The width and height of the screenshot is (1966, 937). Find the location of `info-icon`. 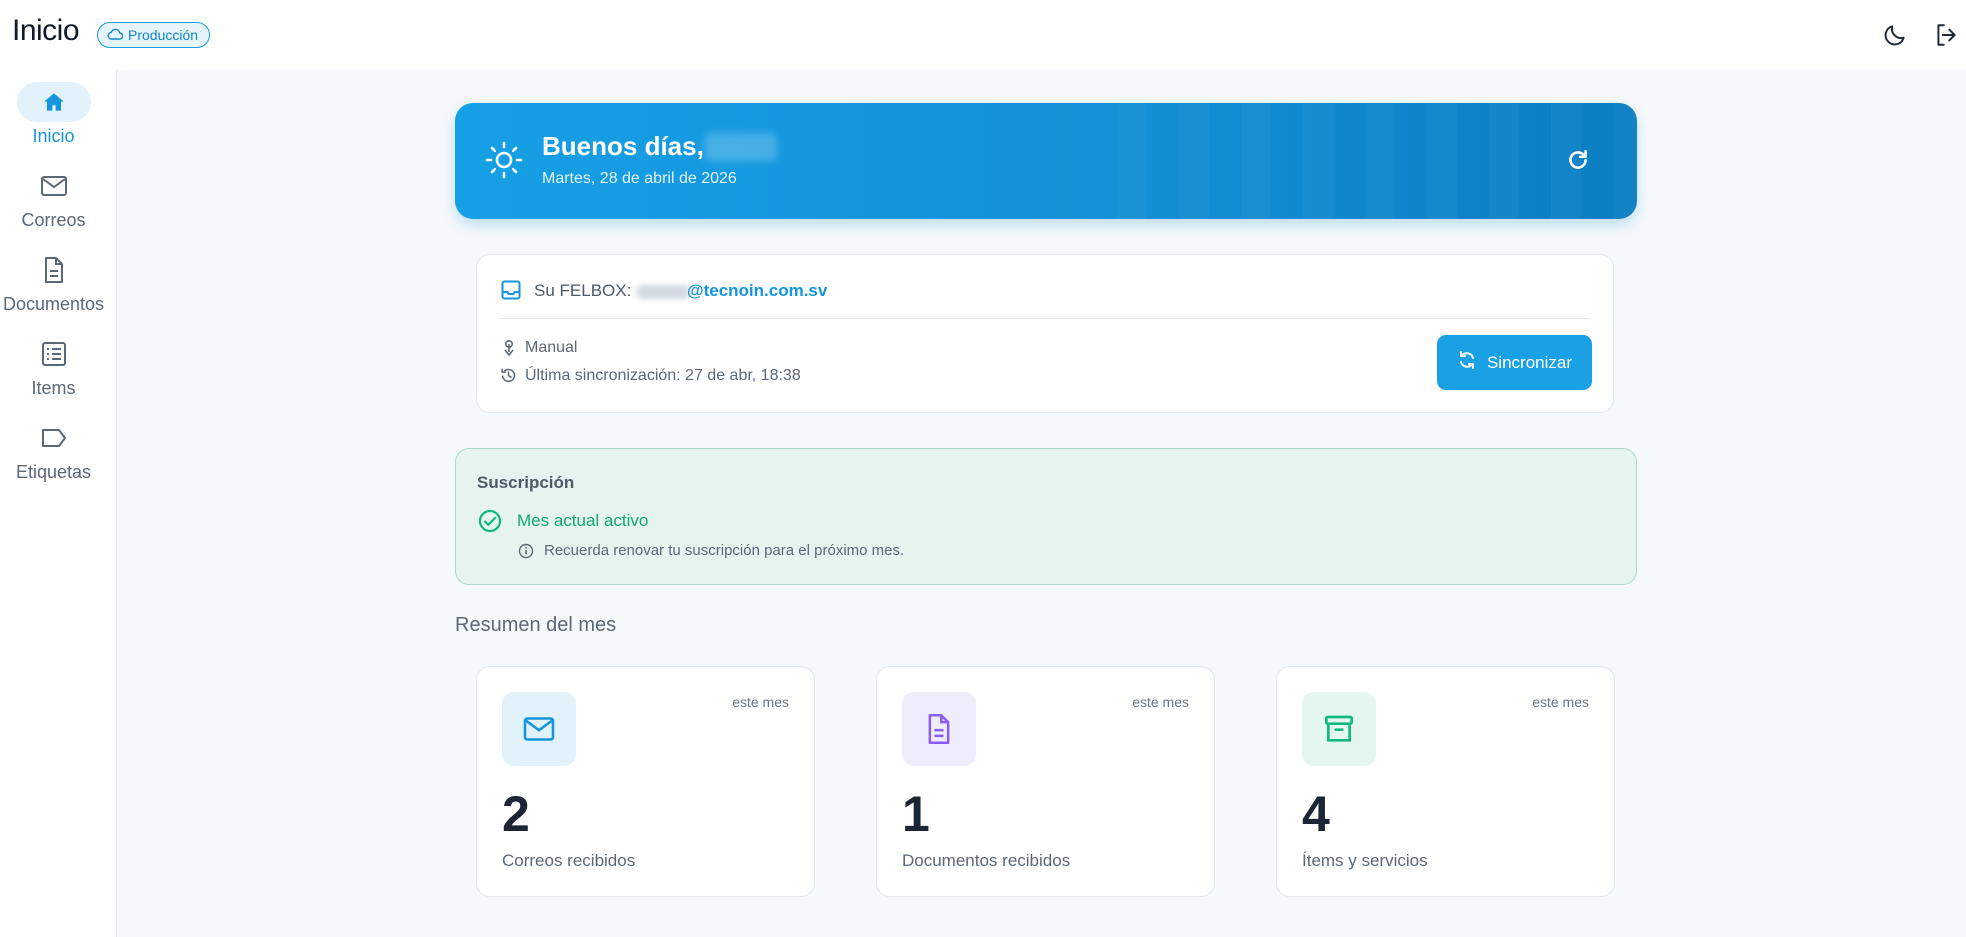

info-icon is located at coordinates (526, 553).